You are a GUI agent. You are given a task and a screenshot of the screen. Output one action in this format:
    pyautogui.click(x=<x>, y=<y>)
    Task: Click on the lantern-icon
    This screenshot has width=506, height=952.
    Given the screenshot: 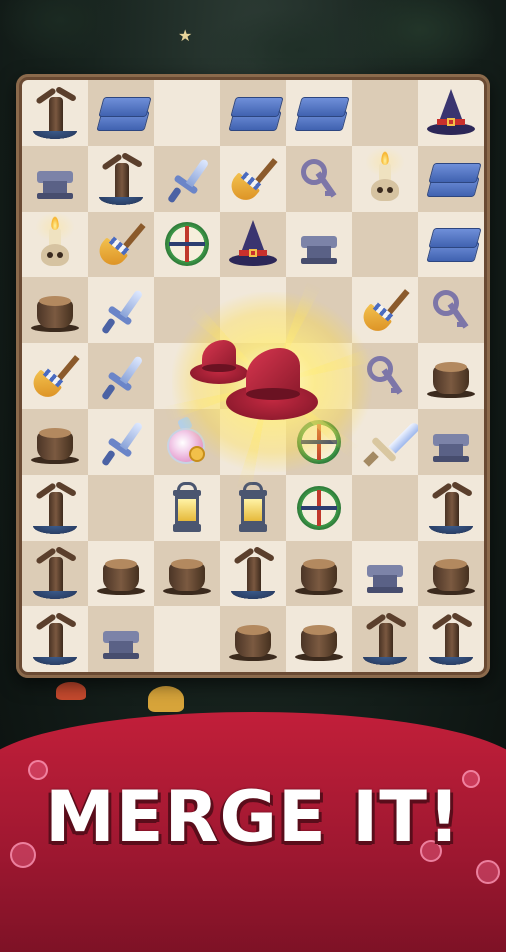 What is the action you would take?
    pyautogui.click(x=187, y=508)
    